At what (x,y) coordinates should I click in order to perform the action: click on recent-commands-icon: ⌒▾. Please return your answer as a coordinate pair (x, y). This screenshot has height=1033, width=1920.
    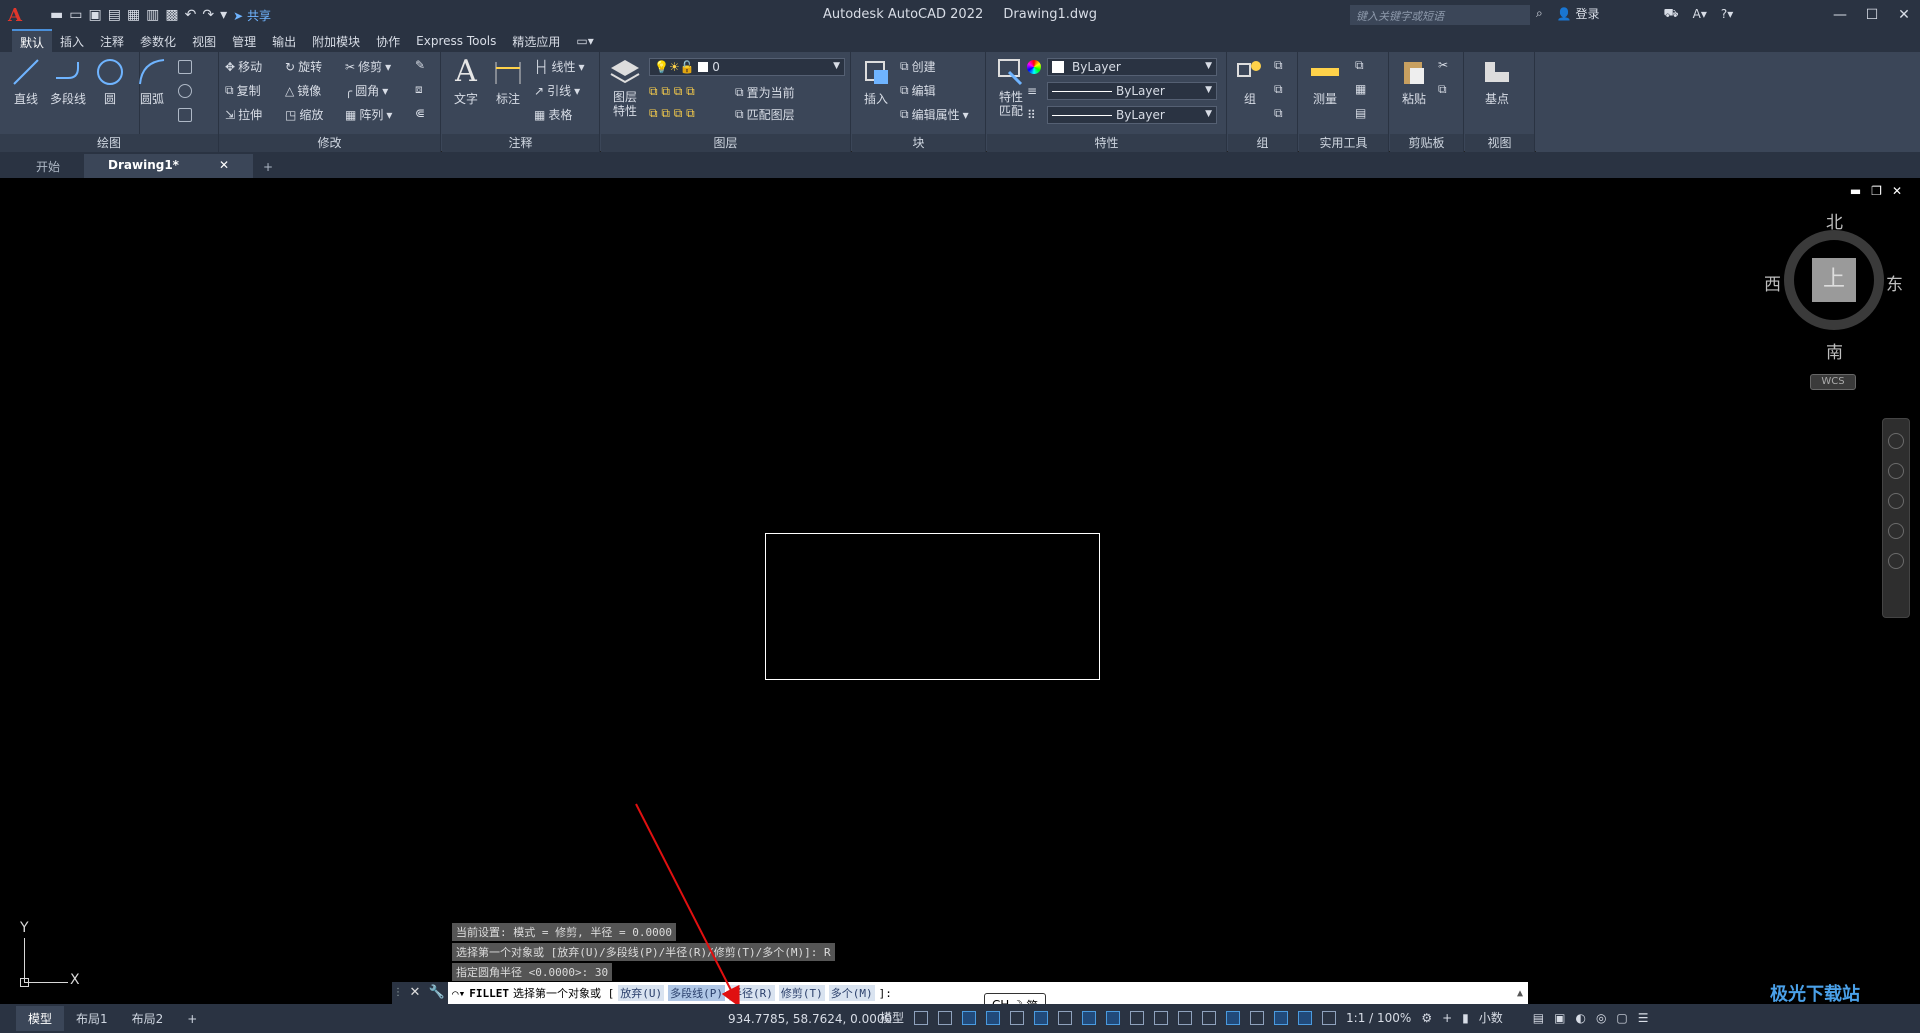
    Looking at the image, I should click on (458, 993).